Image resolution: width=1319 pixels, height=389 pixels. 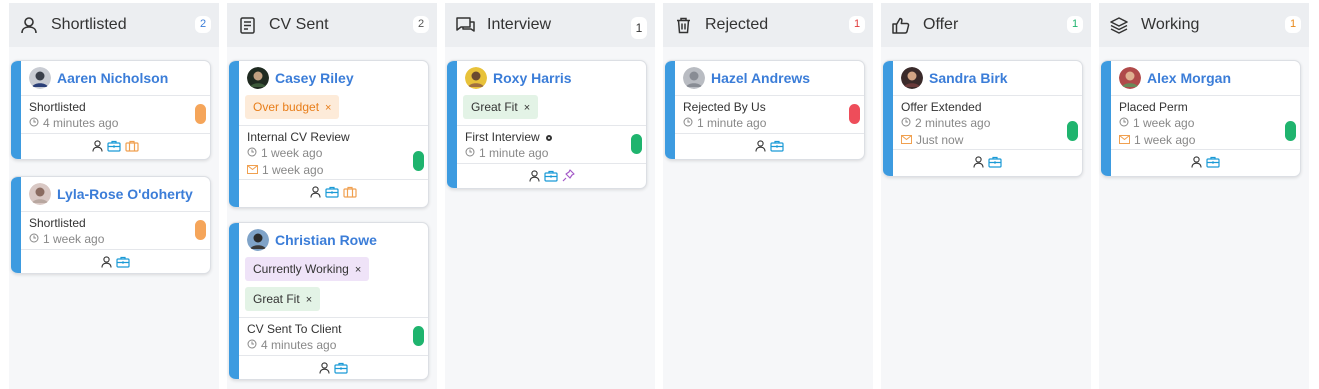 I want to click on column-title: CV Sent, so click(x=299, y=24).